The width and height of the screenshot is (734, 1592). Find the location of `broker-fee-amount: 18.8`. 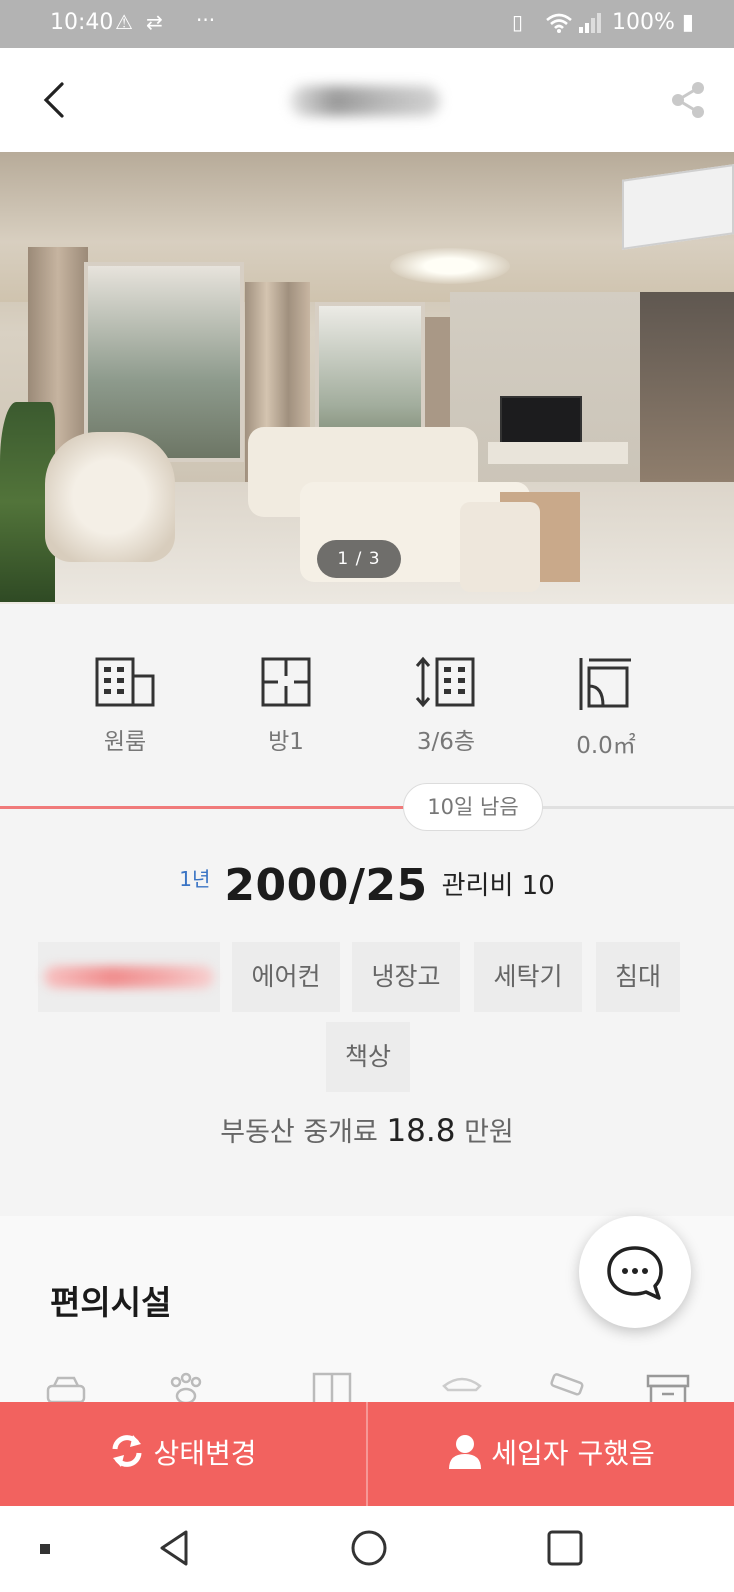

broker-fee-amount: 18.8 is located at coordinates (421, 1131).